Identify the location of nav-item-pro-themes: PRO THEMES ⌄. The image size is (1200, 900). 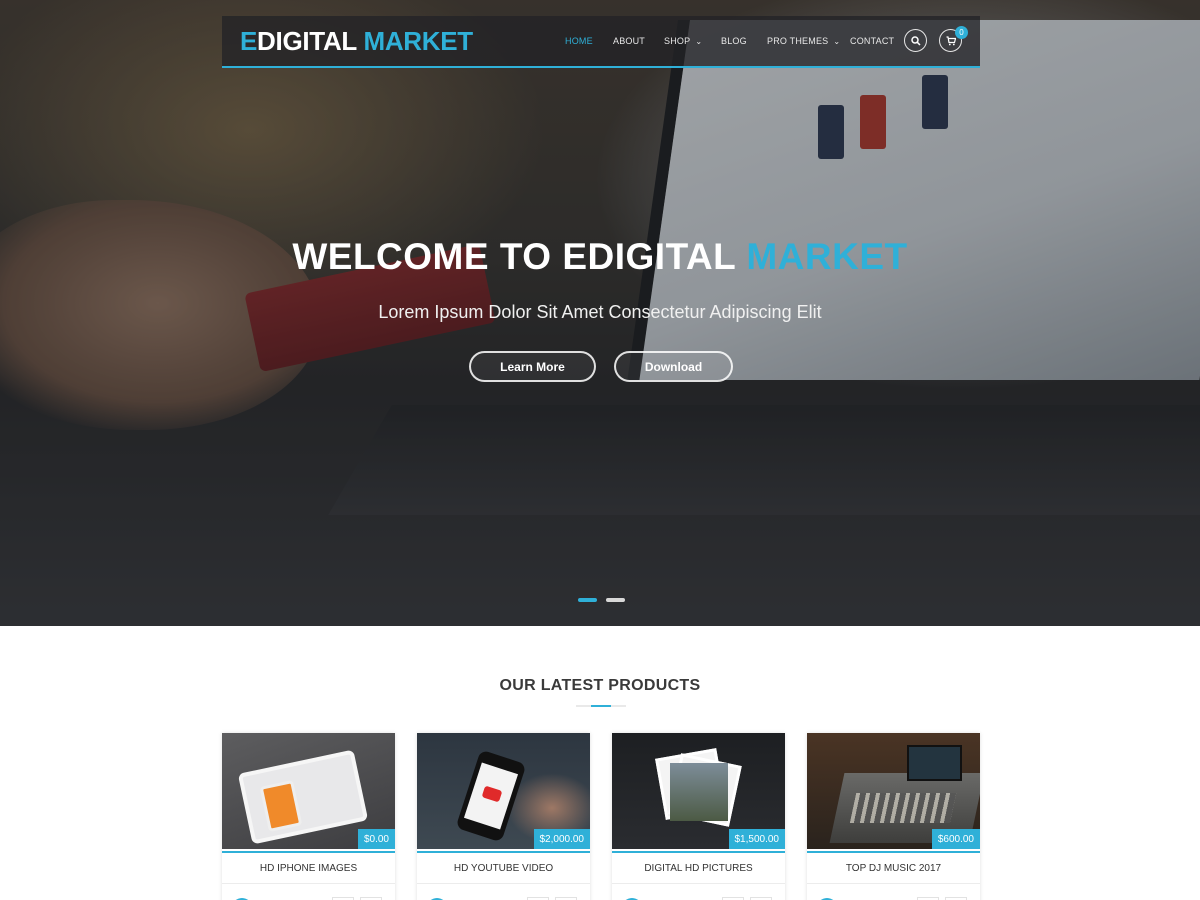
(803, 41).